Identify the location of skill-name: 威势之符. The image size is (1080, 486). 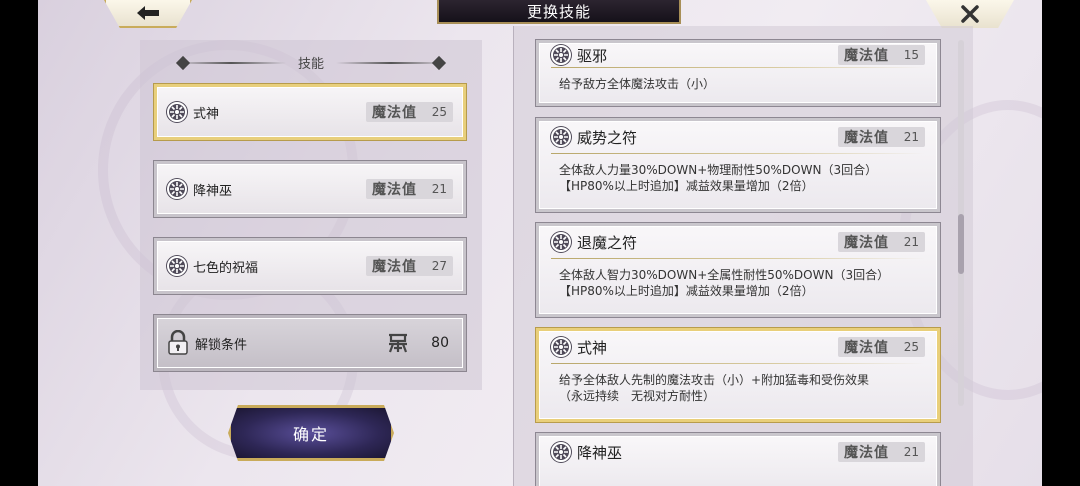
(607, 137).